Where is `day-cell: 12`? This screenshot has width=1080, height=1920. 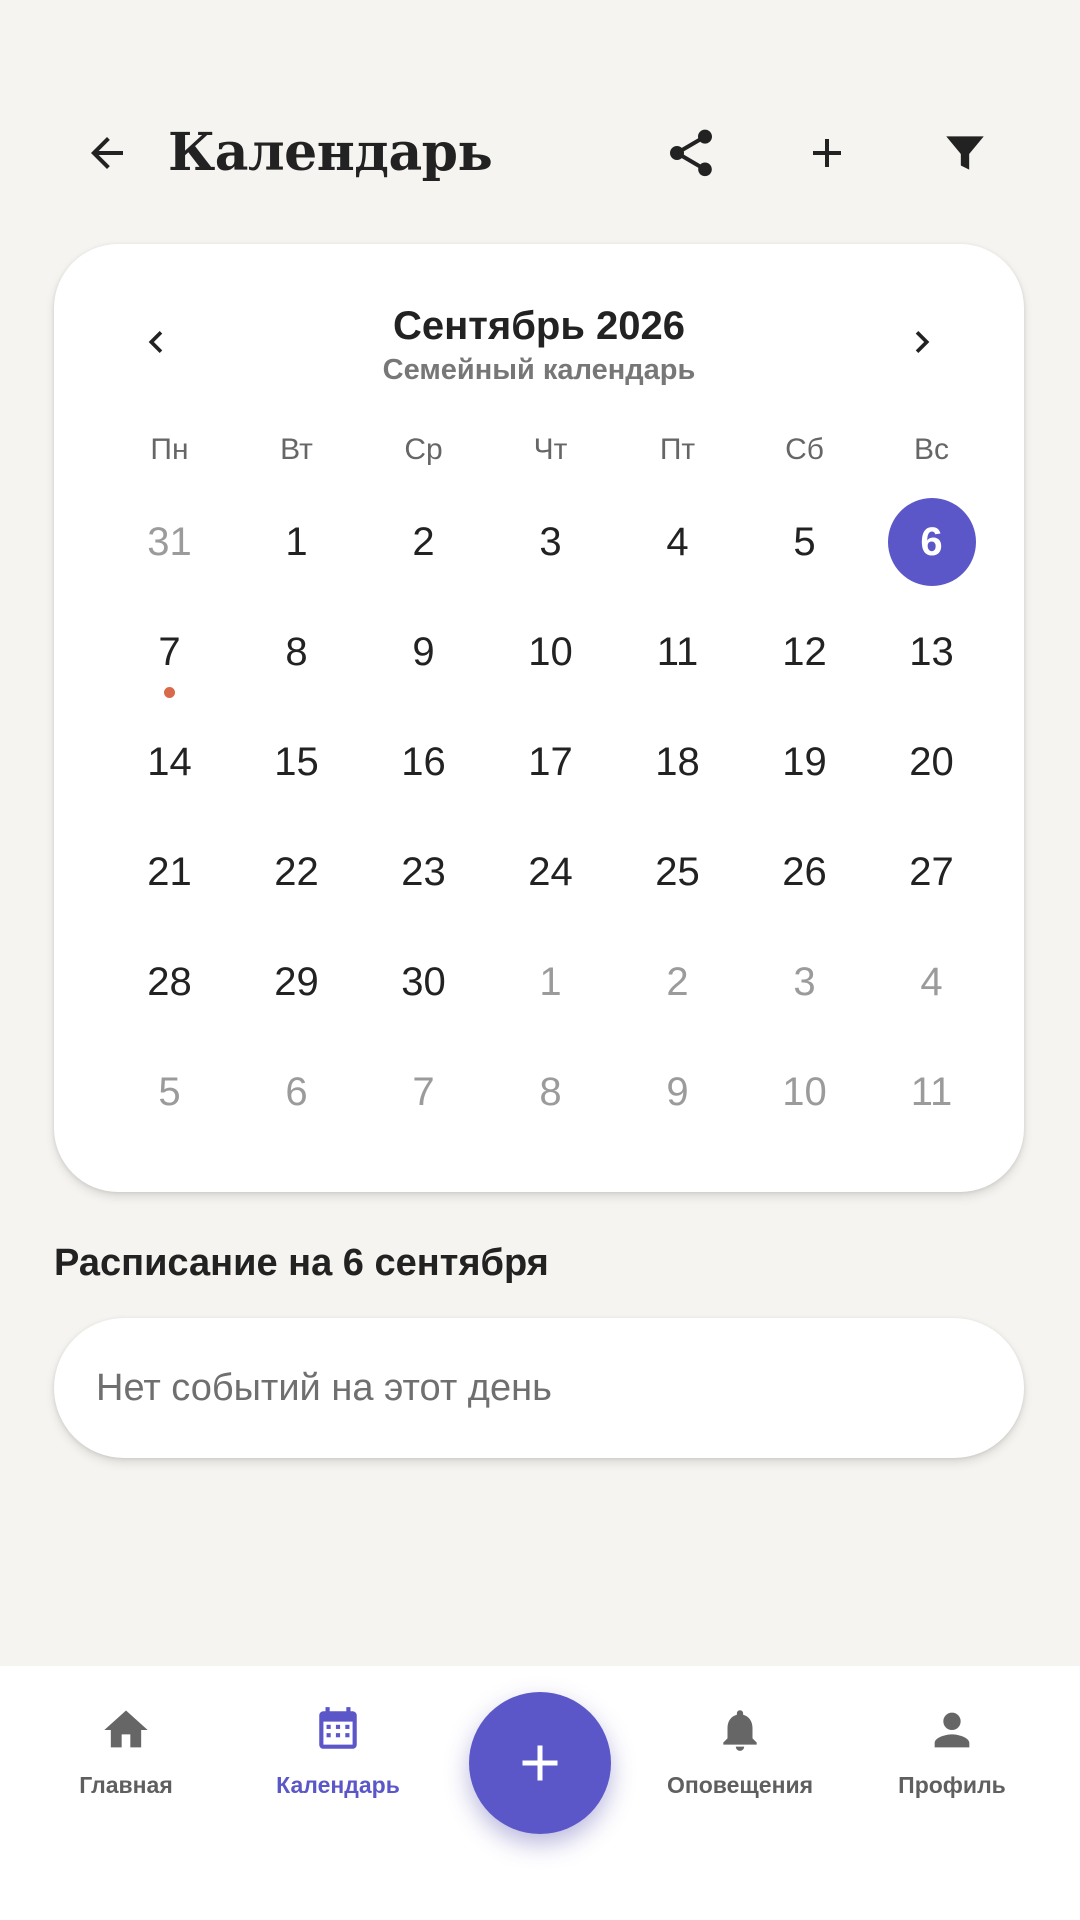
day-cell: 12 is located at coordinates (804, 659).